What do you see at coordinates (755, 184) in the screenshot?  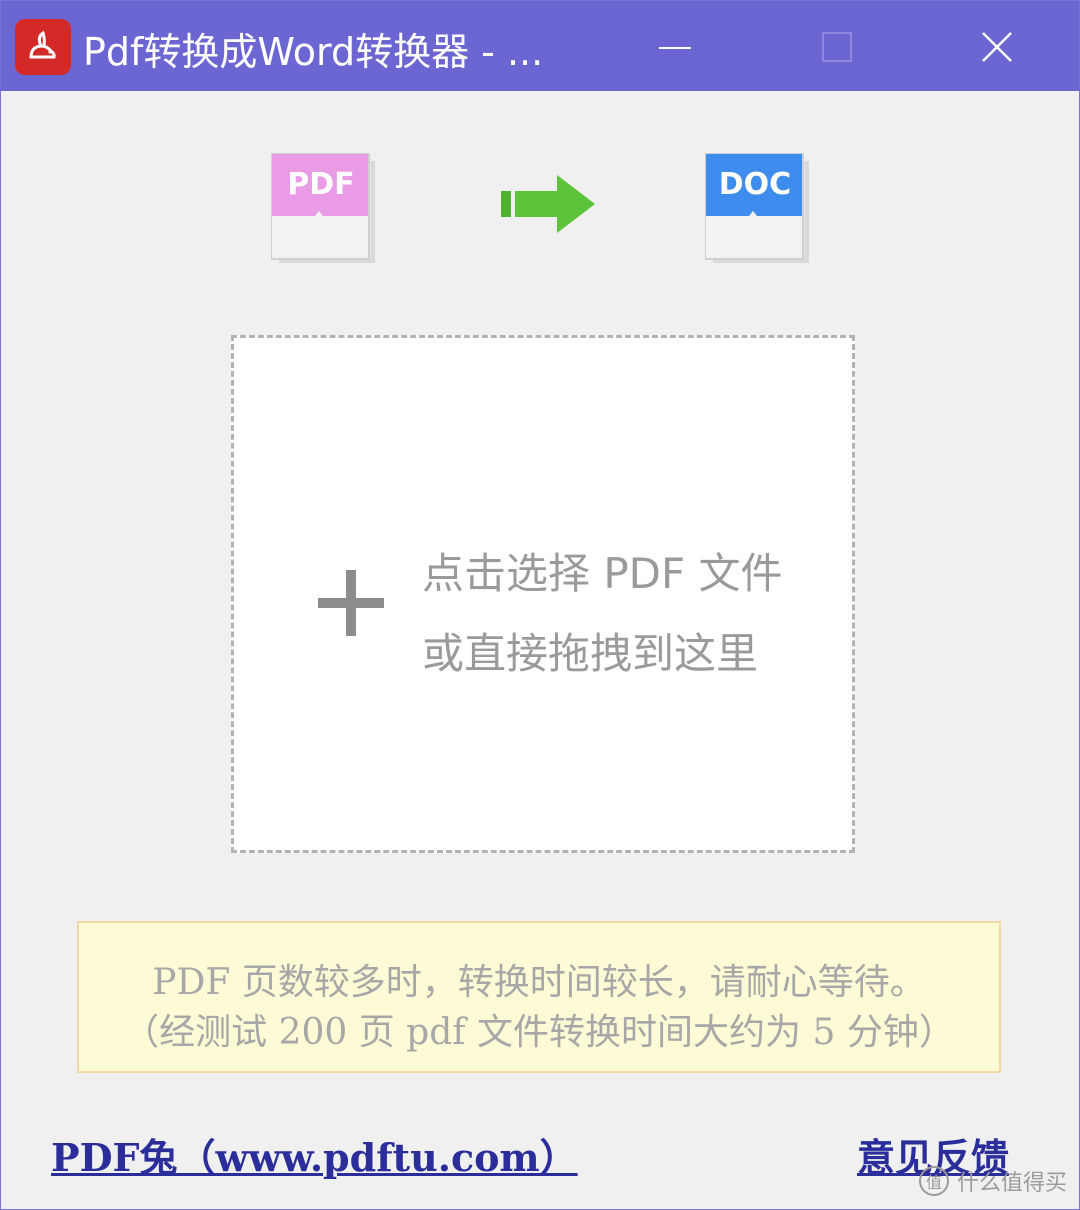 I see `doc-label: DOC` at bounding box center [755, 184].